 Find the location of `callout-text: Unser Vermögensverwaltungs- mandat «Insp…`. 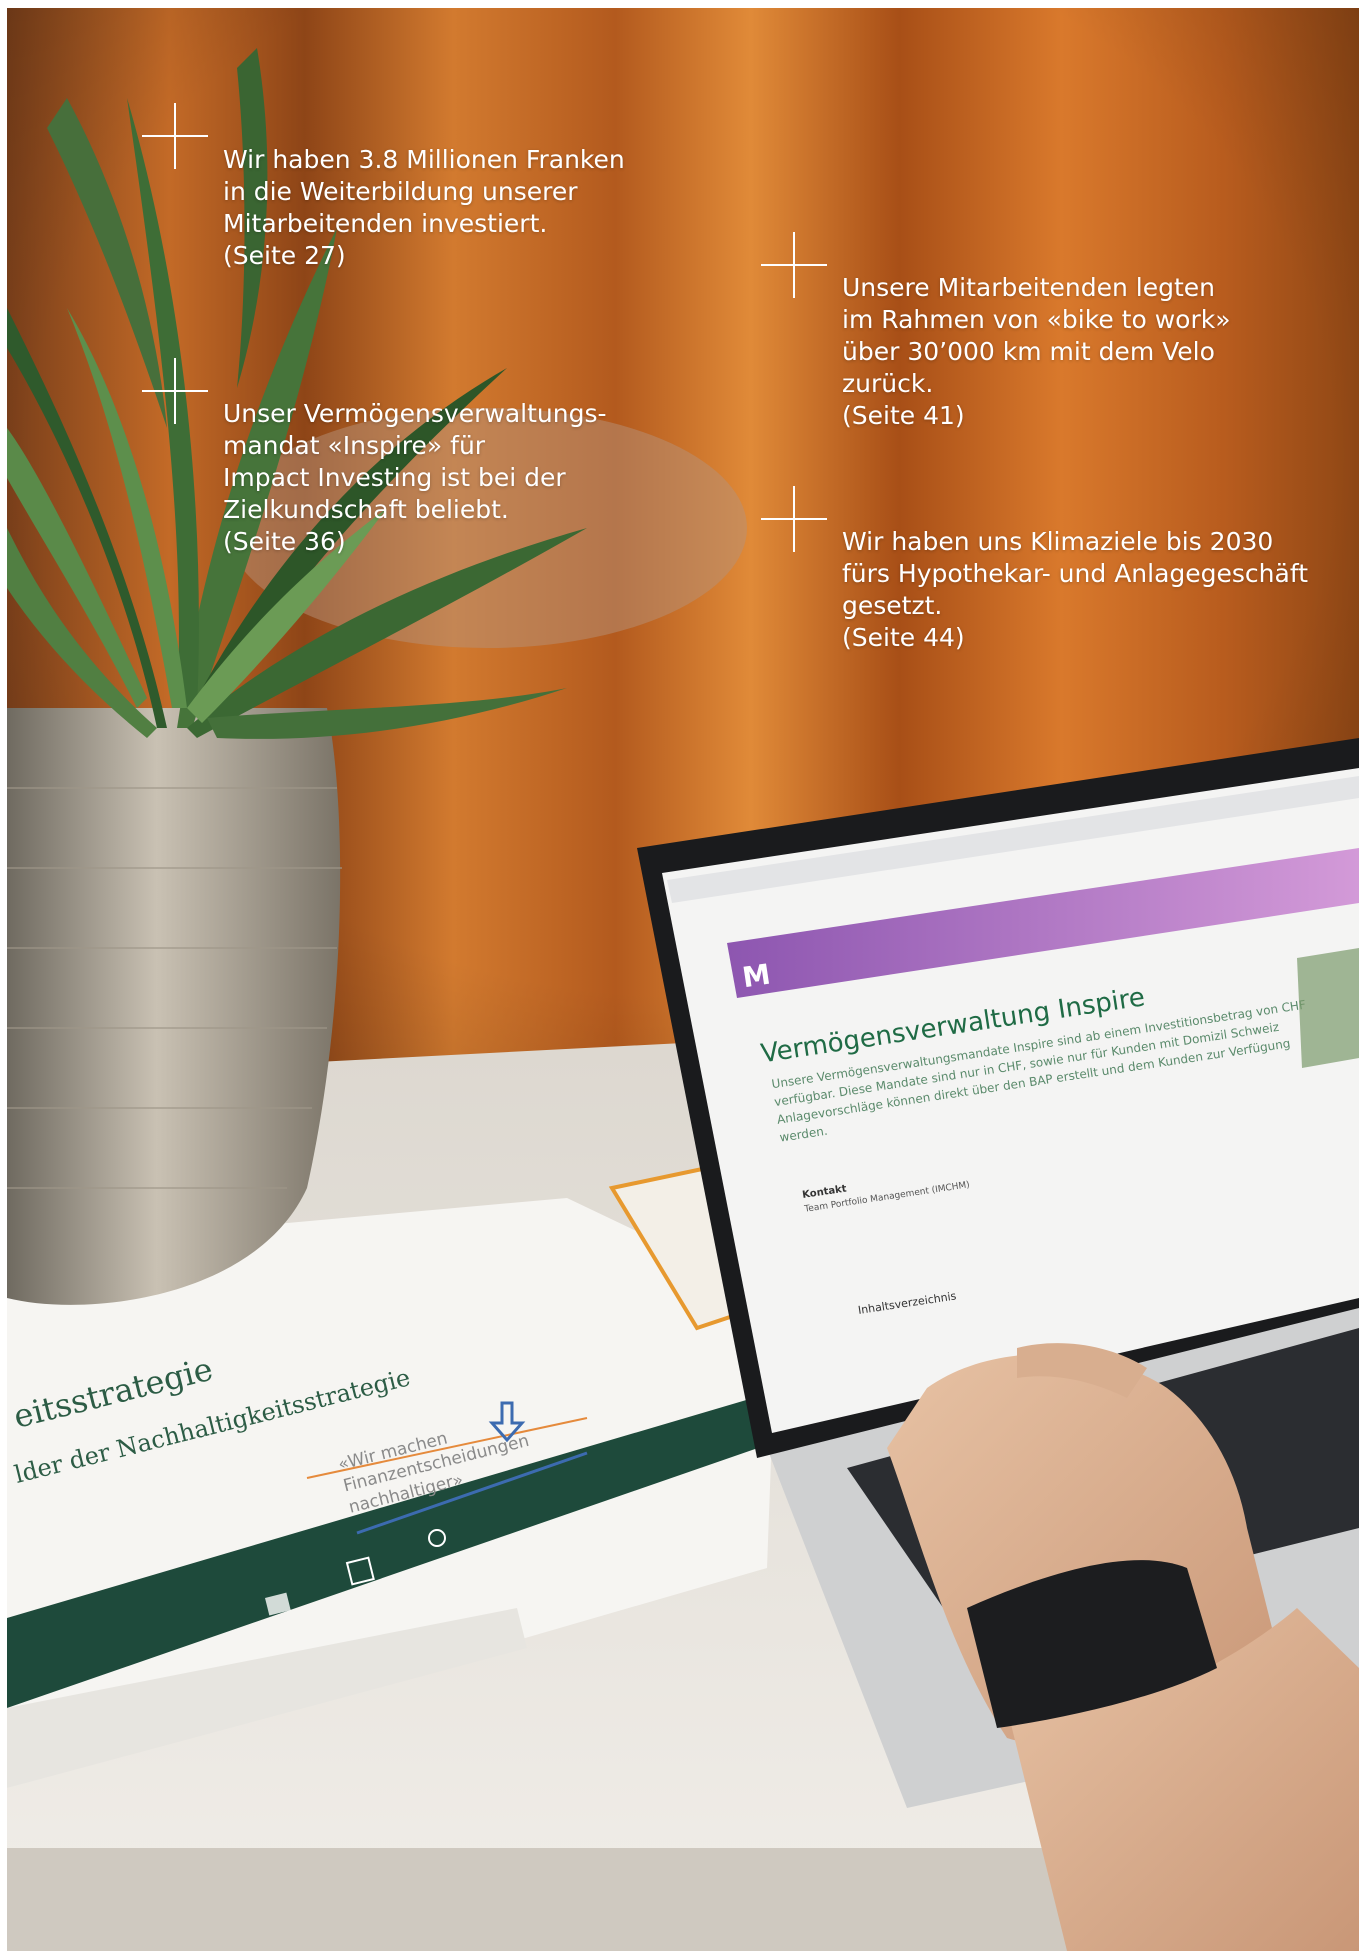

callout-text: Unser Vermögensverwaltungs- mandat «Insp… is located at coordinates (415, 477).